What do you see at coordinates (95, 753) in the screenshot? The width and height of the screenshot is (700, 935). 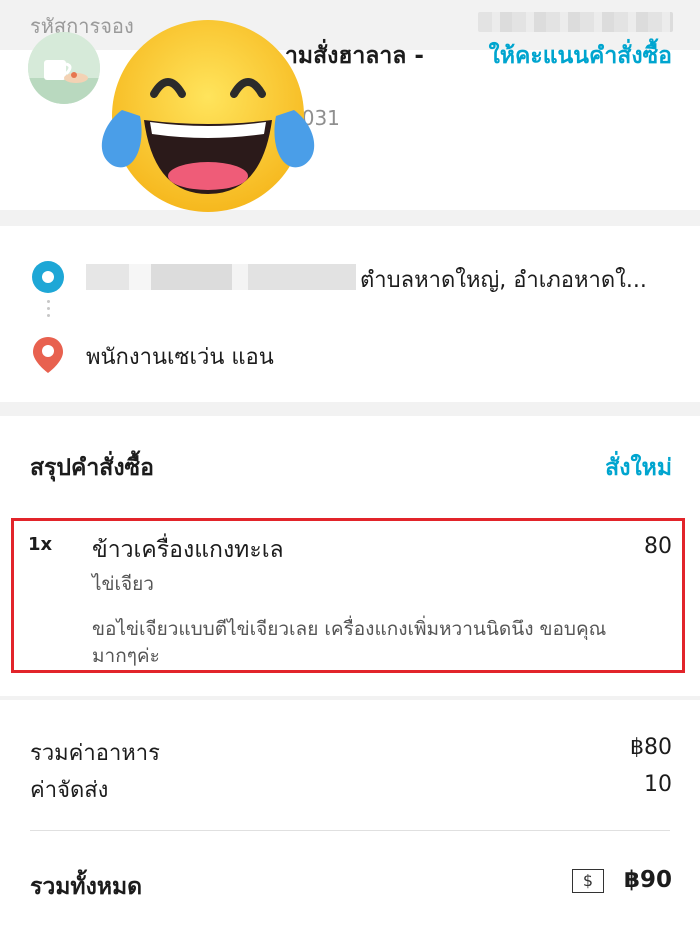 I see `food-total-label: รวมค่าอาหาร` at bounding box center [95, 753].